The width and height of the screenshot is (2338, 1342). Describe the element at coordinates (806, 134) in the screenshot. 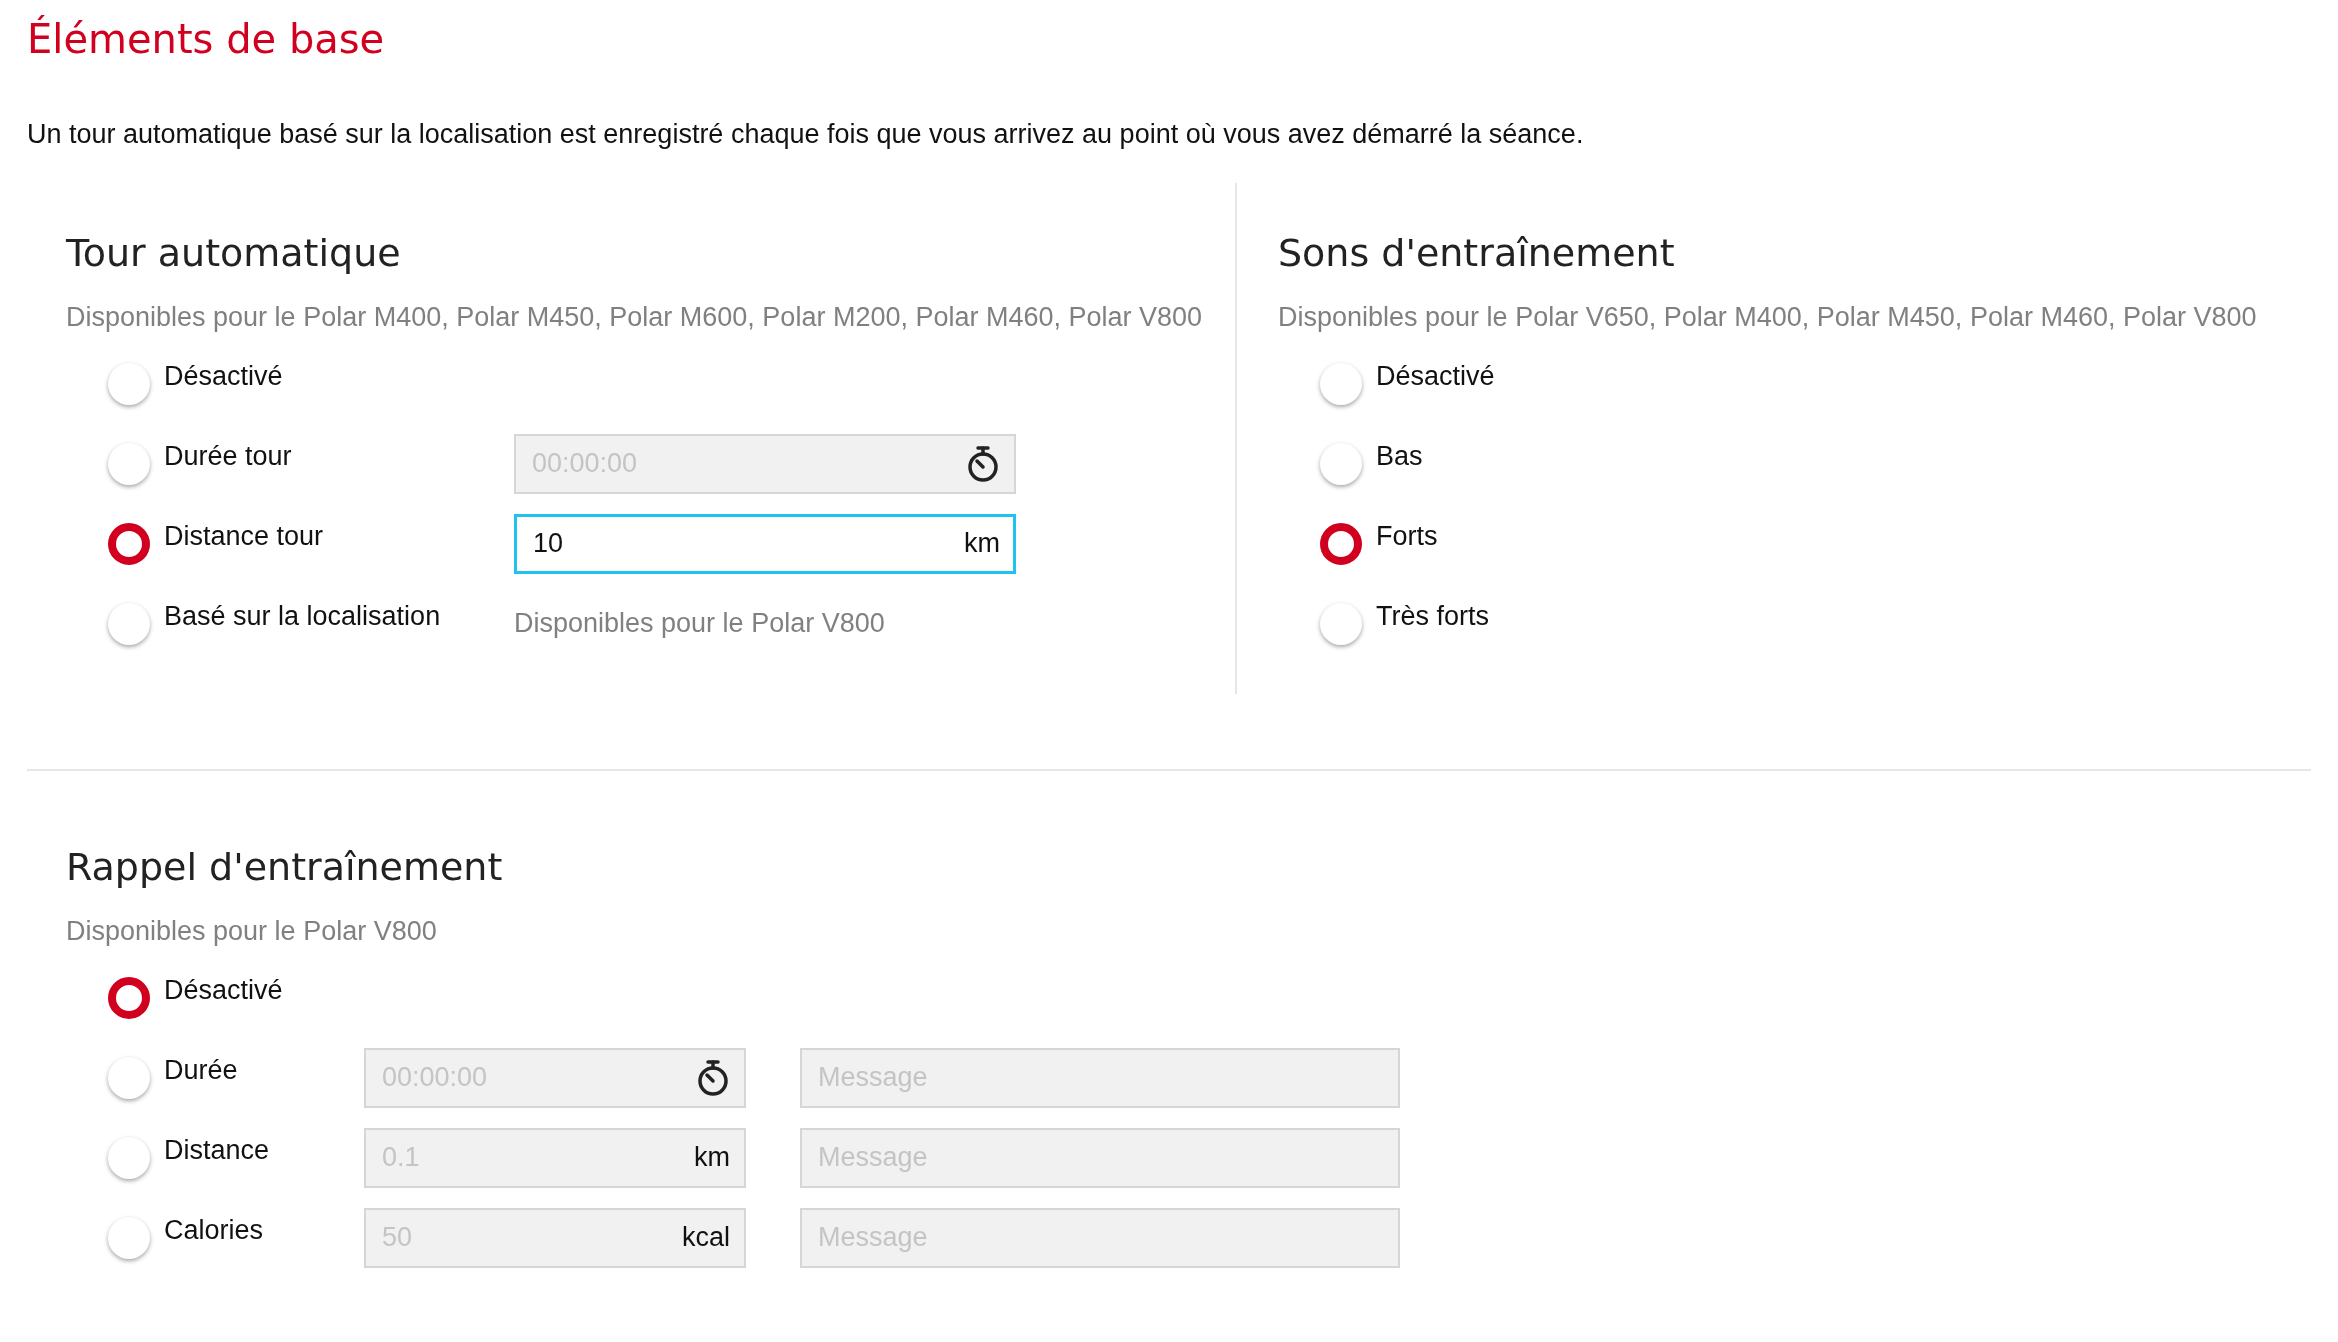

I see `intro-text: Un tour automatique basé sur la localisation est enregistré chaque fois que vous arrivez au point où vous avez démarré la séance.` at that location.